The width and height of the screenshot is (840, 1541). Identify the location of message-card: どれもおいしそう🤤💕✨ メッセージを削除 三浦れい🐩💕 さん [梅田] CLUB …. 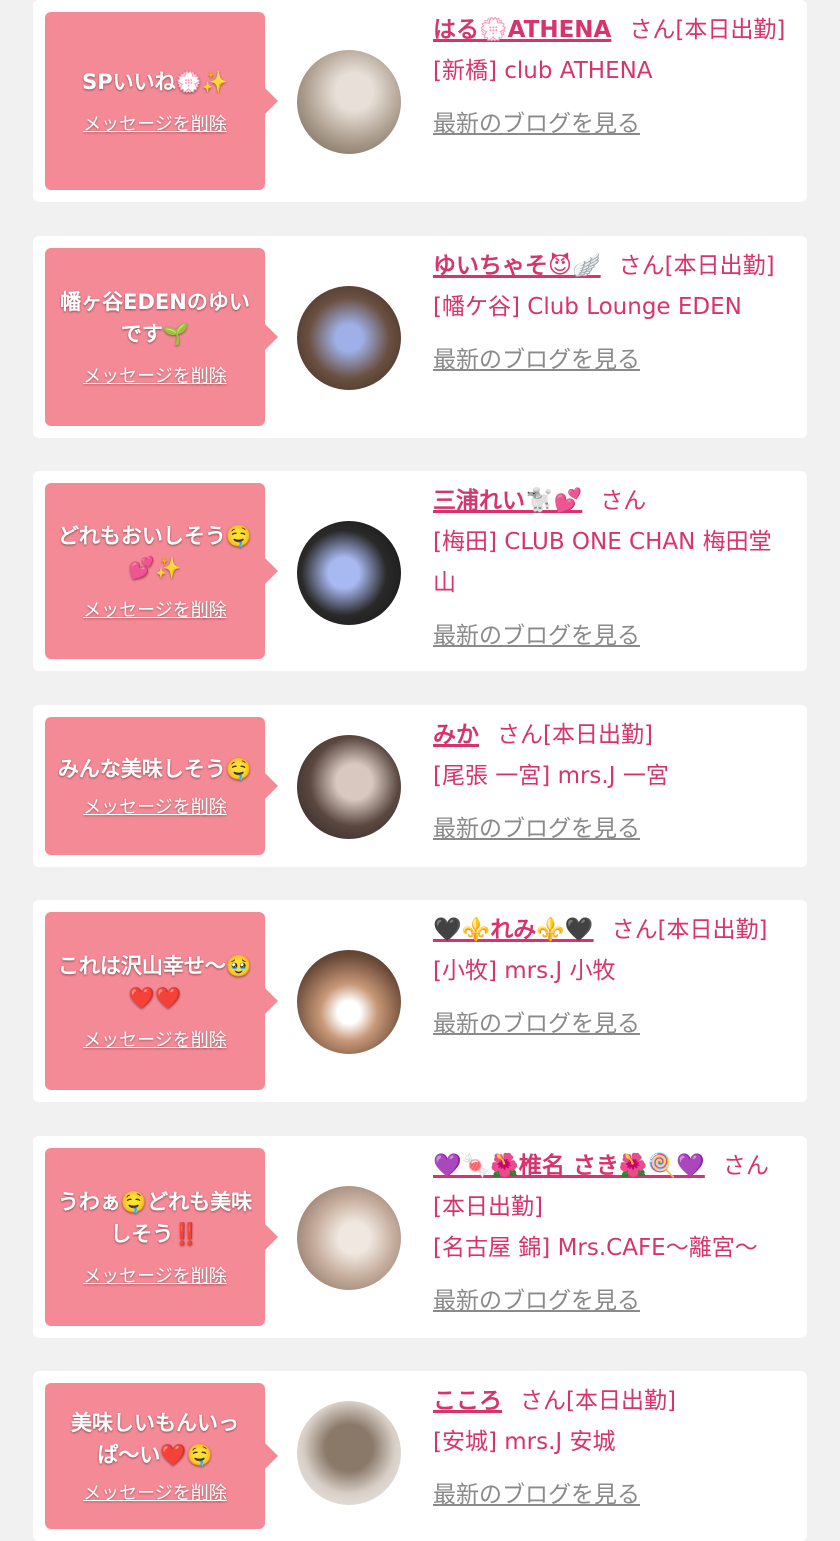
(420, 571).